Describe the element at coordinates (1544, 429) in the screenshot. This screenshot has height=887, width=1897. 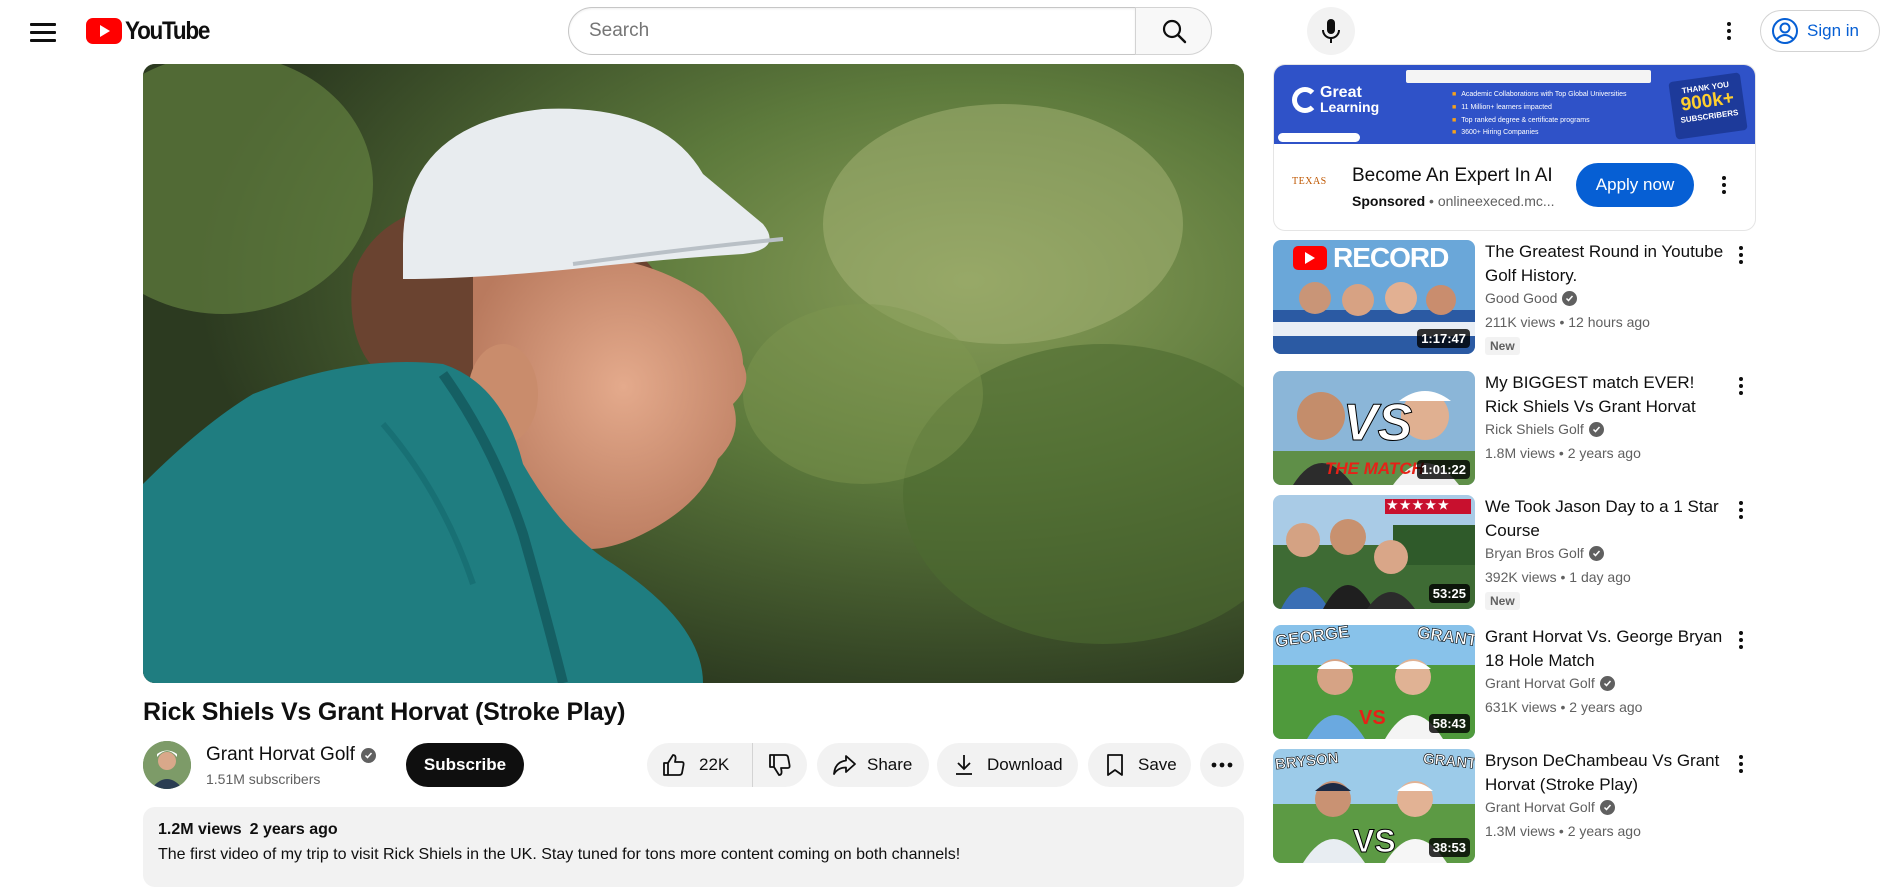
I see `related-channel: Rick Shiels Golf` at that location.